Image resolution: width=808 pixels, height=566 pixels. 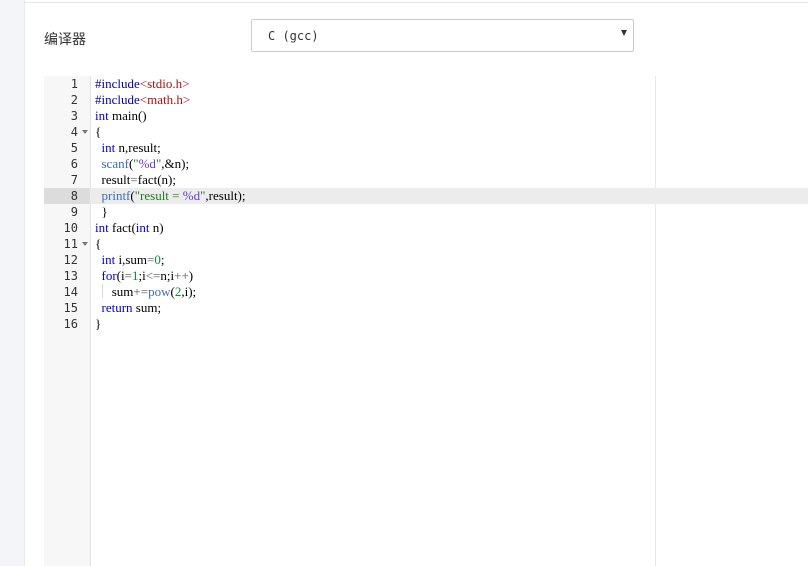 I want to click on code-line: 3 int main(), so click(x=426, y=116).